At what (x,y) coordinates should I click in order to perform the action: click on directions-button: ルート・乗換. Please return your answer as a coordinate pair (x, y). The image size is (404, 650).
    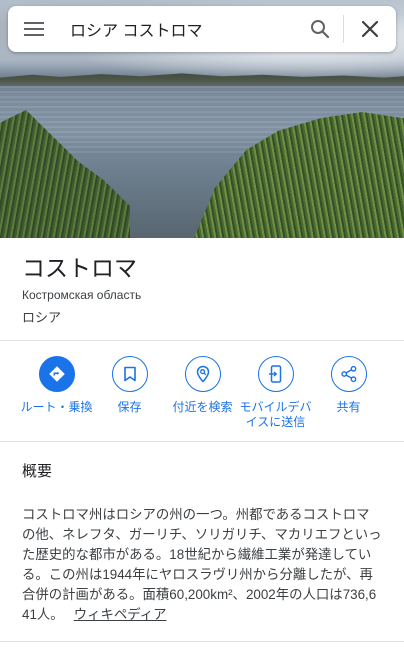
    Looking at the image, I should click on (56, 396).